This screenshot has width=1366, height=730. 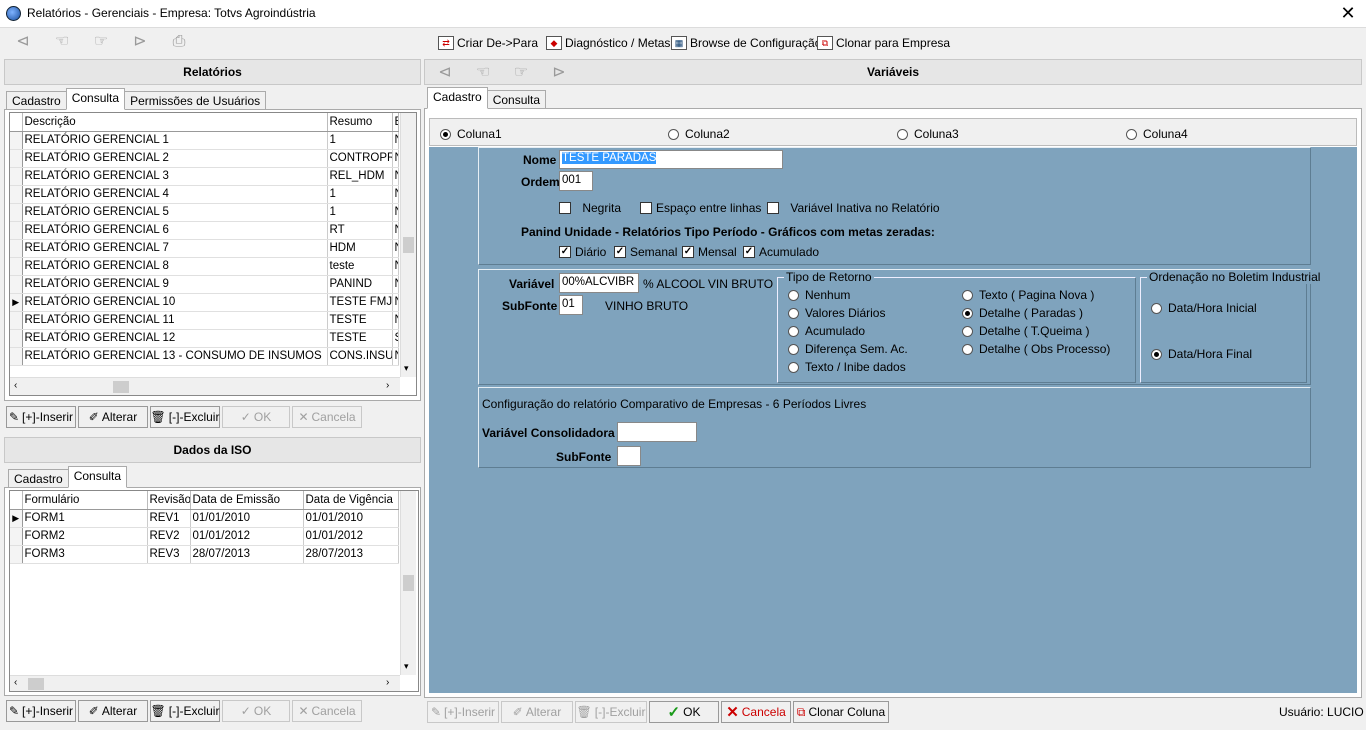 What do you see at coordinates (483, 73) in the screenshot?
I see `var-prev-icon: ☜` at bounding box center [483, 73].